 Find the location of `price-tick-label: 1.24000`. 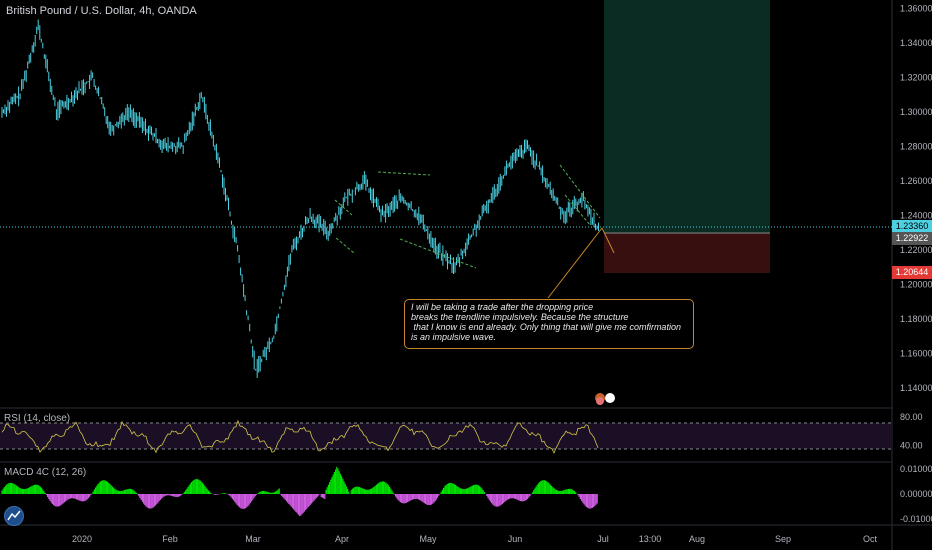

price-tick-label: 1.24000 is located at coordinates (916, 215).